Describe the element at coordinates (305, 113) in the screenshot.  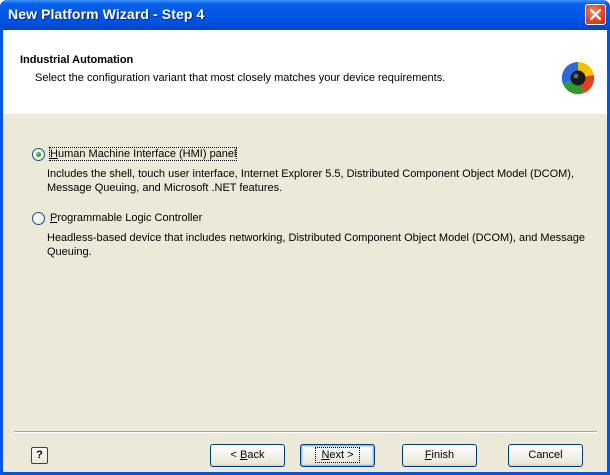
I see `header-divider` at that location.